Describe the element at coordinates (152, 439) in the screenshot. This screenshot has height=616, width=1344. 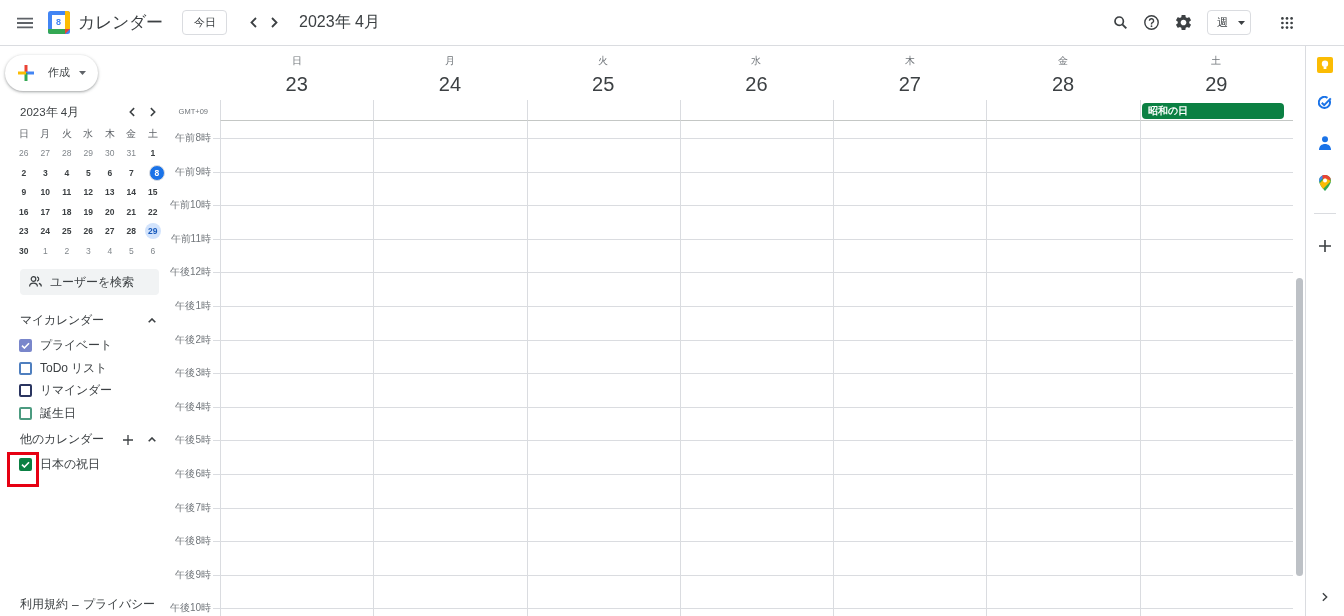
I see `chevron-up-icon` at that location.